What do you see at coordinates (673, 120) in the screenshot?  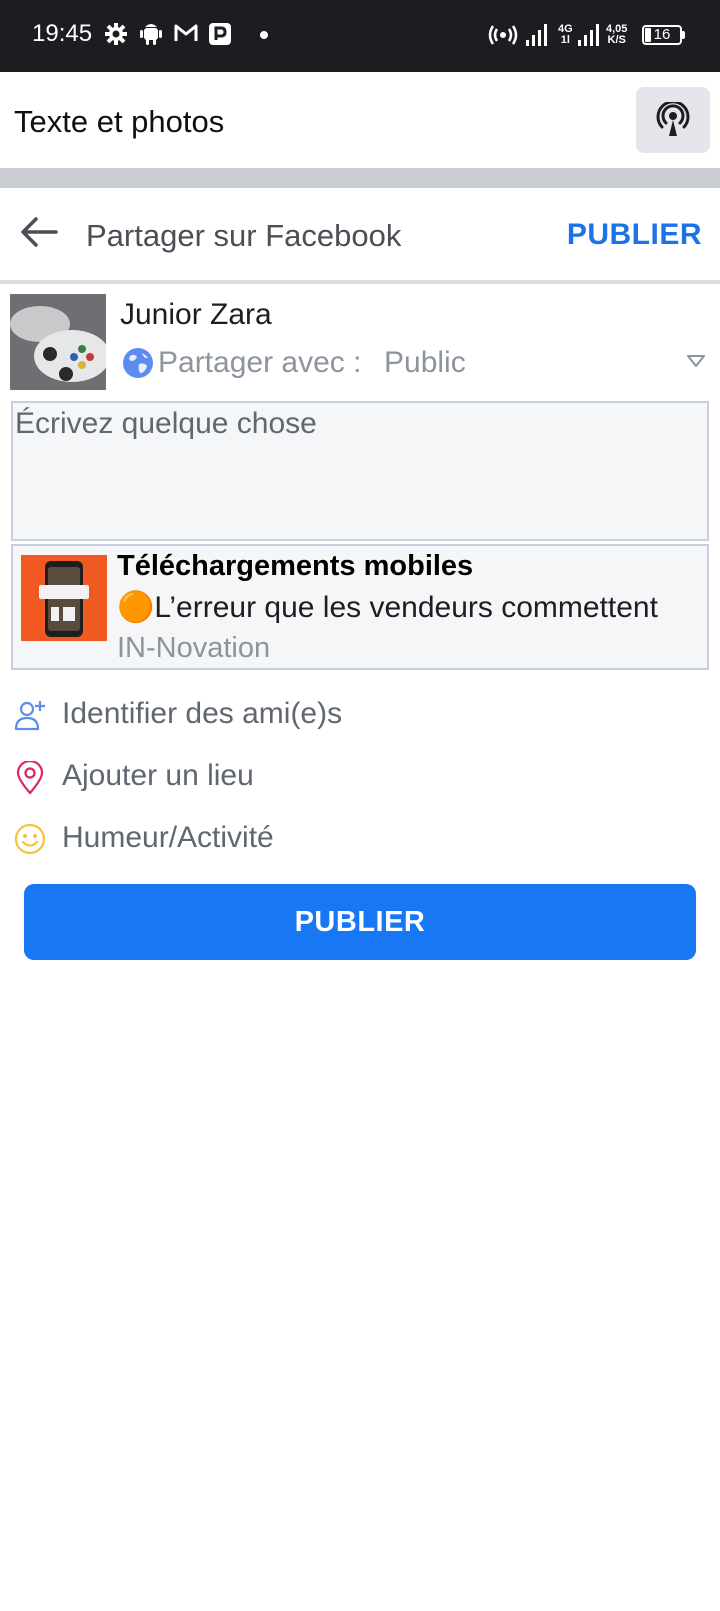 I see `broadcast-button` at bounding box center [673, 120].